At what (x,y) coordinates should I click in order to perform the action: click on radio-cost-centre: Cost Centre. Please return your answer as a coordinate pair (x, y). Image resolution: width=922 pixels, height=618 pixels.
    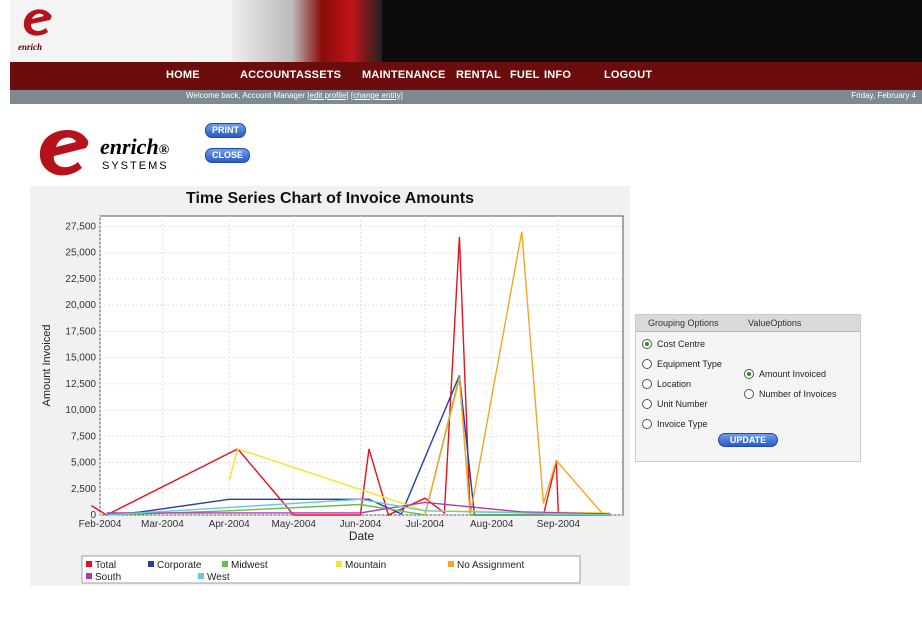
    Looking at the image, I should click on (673, 344).